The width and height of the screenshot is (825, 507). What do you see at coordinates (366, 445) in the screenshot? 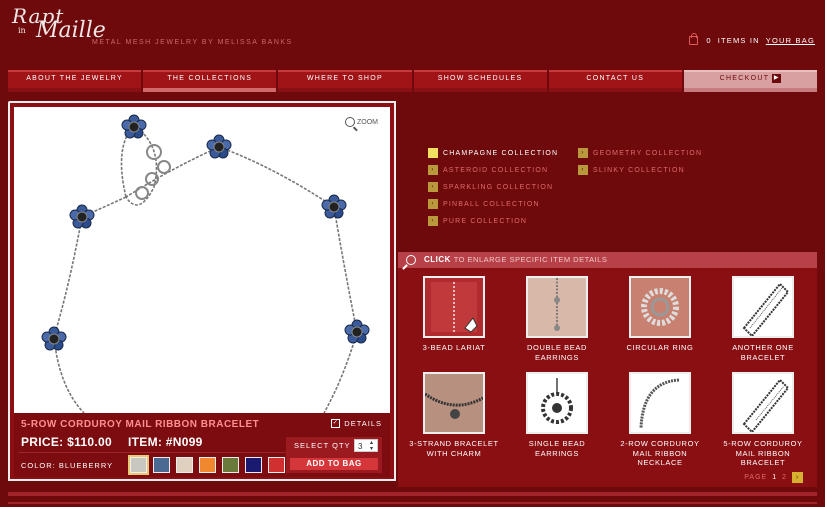
I see `quantity-select: 3` at bounding box center [366, 445].